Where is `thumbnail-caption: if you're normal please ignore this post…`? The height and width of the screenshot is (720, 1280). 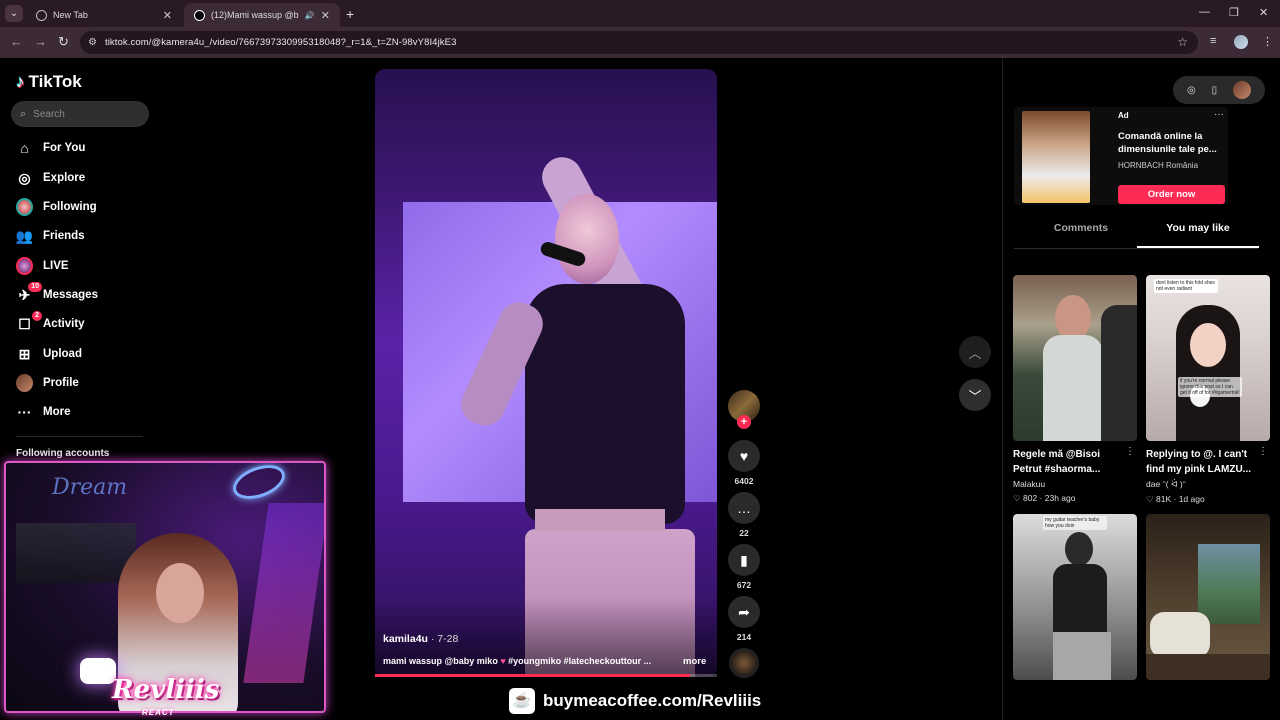 thumbnail-caption: if you're normal please ignore this post… is located at coordinates (1210, 387).